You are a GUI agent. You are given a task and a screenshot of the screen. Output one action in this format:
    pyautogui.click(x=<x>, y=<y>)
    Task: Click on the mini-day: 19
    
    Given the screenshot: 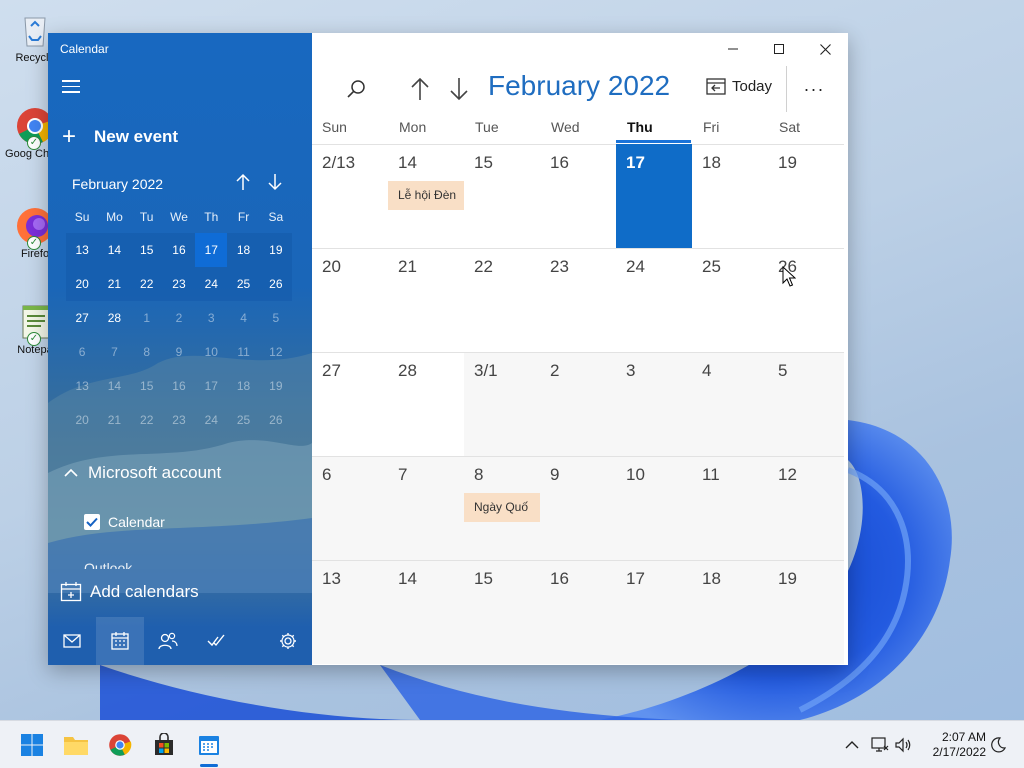 What is the action you would take?
    pyautogui.click(x=276, y=386)
    